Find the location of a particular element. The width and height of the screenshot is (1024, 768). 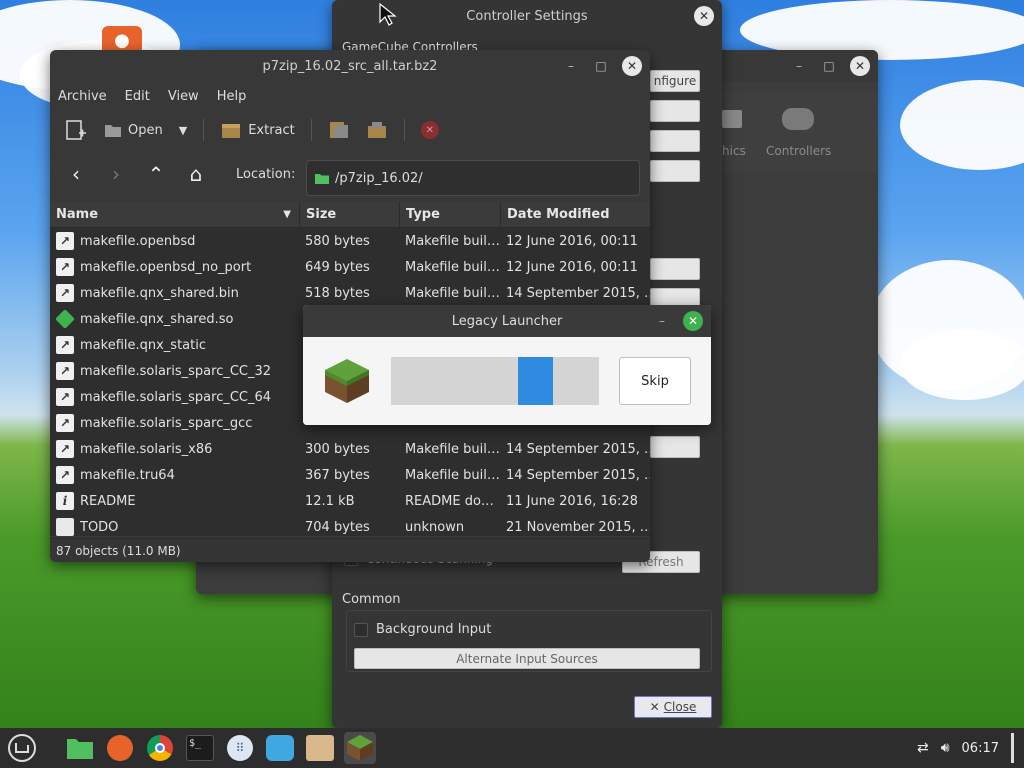

terminal-app: $_ is located at coordinates (200, 748).